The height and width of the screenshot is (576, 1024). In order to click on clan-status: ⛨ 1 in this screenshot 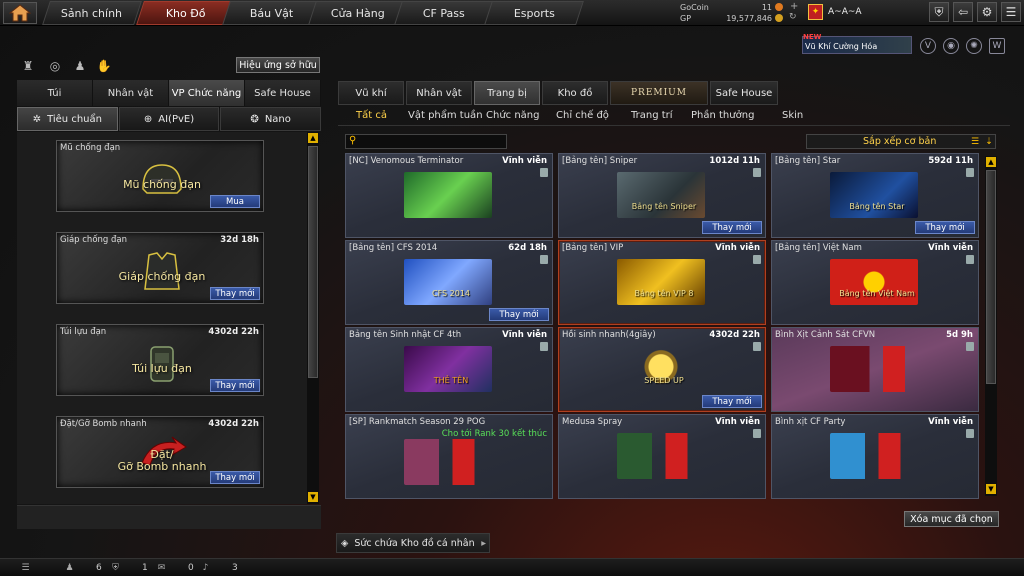, I will do `click(129, 567)`.